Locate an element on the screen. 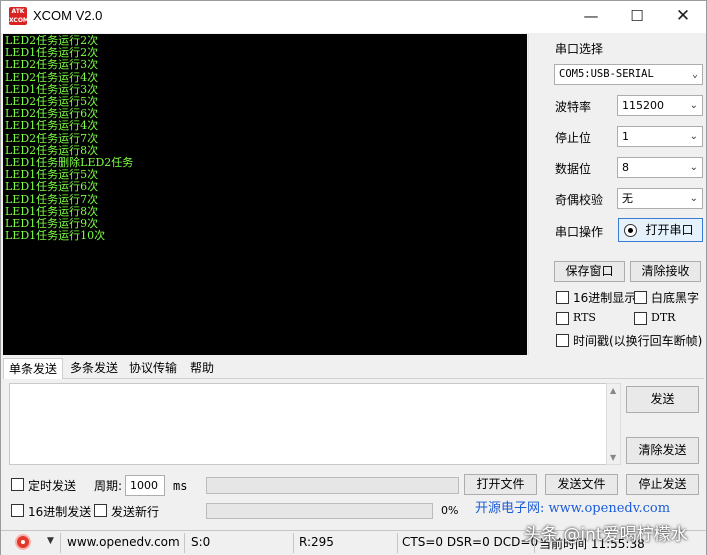 This screenshot has width=707, height=555. open-port-button: 打开串口 is located at coordinates (660, 230).